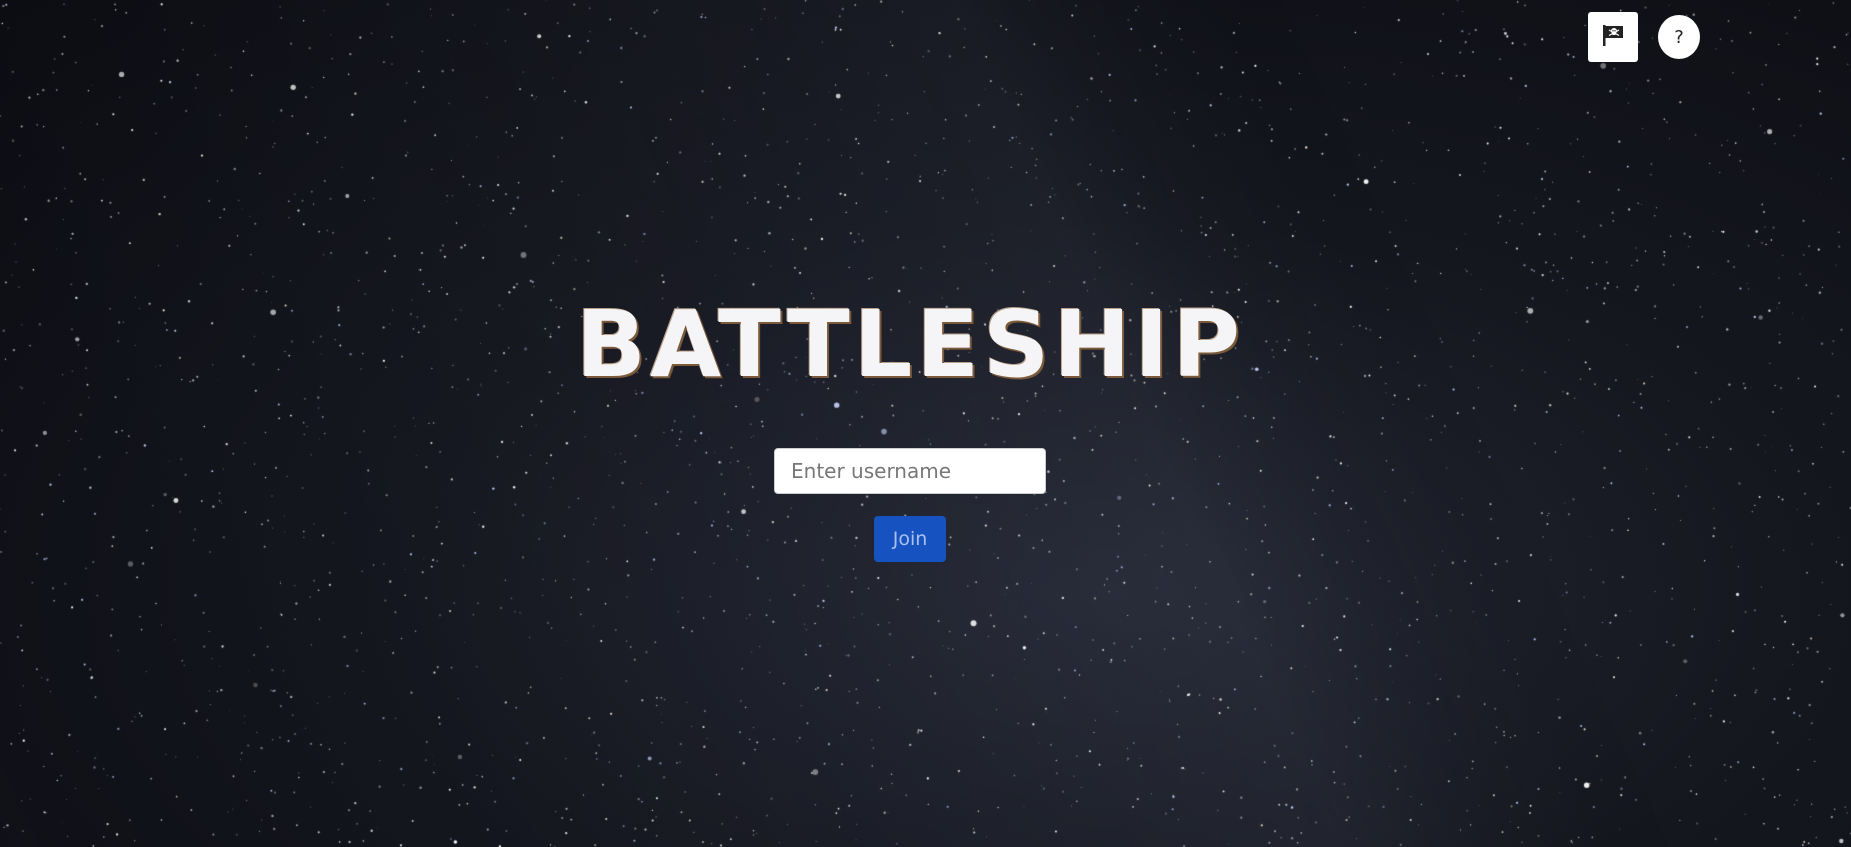 This screenshot has height=847, width=1851. What do you see at coordinates (910, 471) in the screenshot?
I see `username-input` at bounding box center [910, 471].